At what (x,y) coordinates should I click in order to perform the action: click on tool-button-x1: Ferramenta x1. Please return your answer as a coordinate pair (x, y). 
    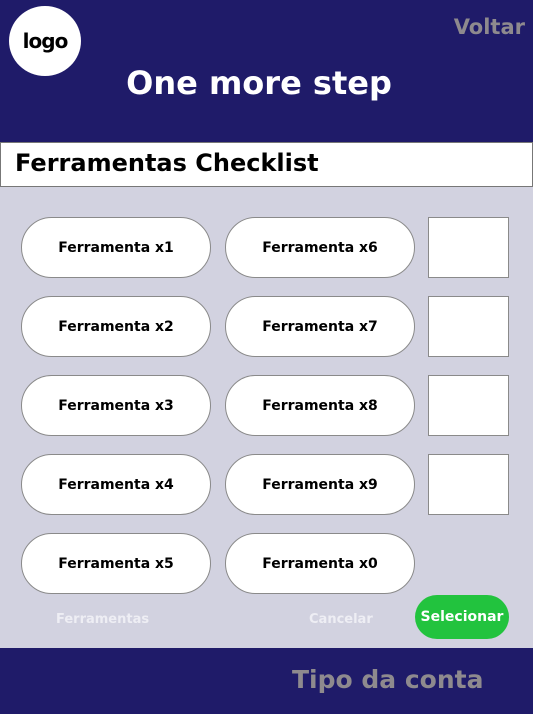
    Looking at the image, I should click on (116, 247).